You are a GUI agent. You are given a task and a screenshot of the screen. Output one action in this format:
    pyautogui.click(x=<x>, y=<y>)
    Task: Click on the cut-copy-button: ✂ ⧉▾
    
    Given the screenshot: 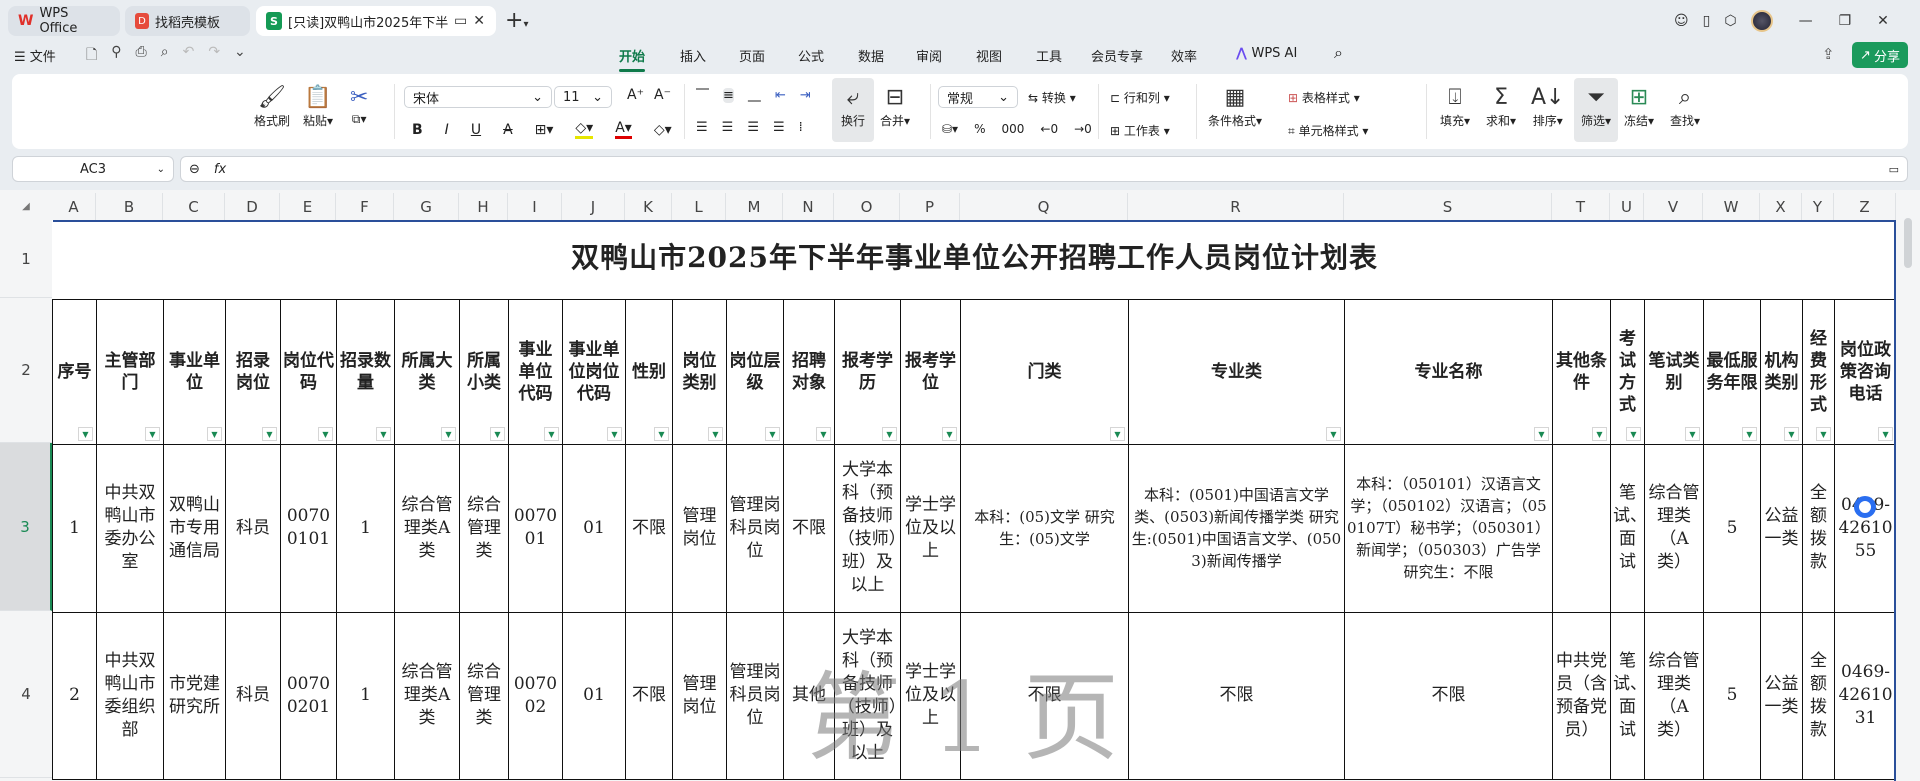 What is the action you would take?
    pyautogui.click(x=359, y=105)
    